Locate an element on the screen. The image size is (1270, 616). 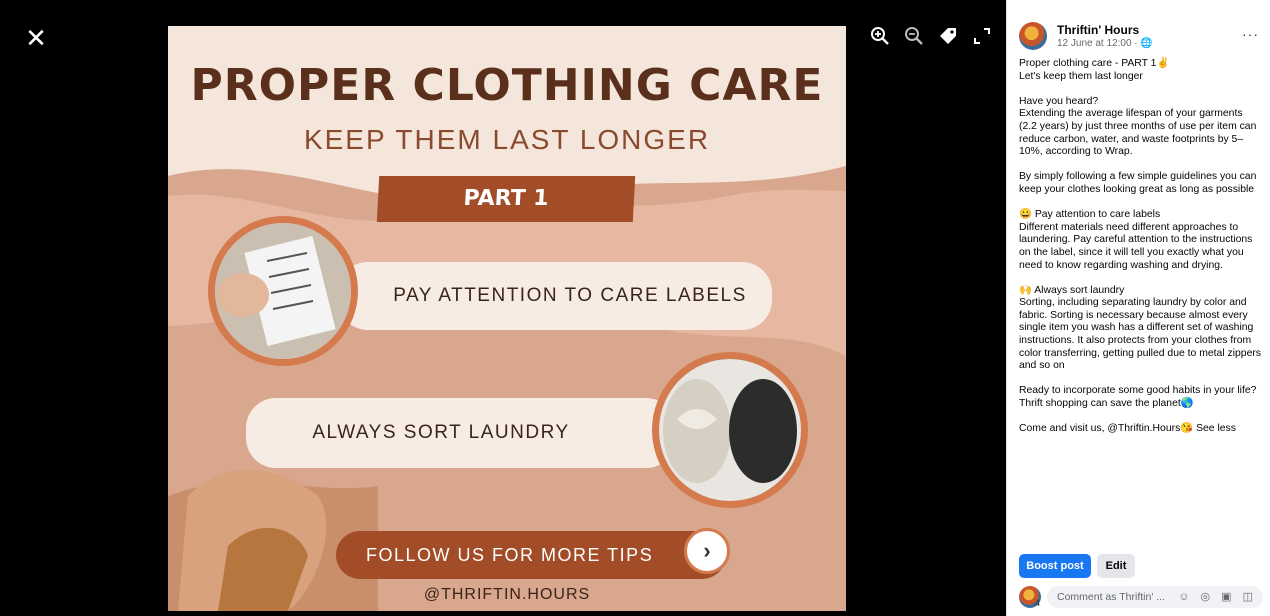
comment-input: Comment as Thriftin' ... ☺ ◎ ▣ ◫ is located at coordinates (1155, 597).